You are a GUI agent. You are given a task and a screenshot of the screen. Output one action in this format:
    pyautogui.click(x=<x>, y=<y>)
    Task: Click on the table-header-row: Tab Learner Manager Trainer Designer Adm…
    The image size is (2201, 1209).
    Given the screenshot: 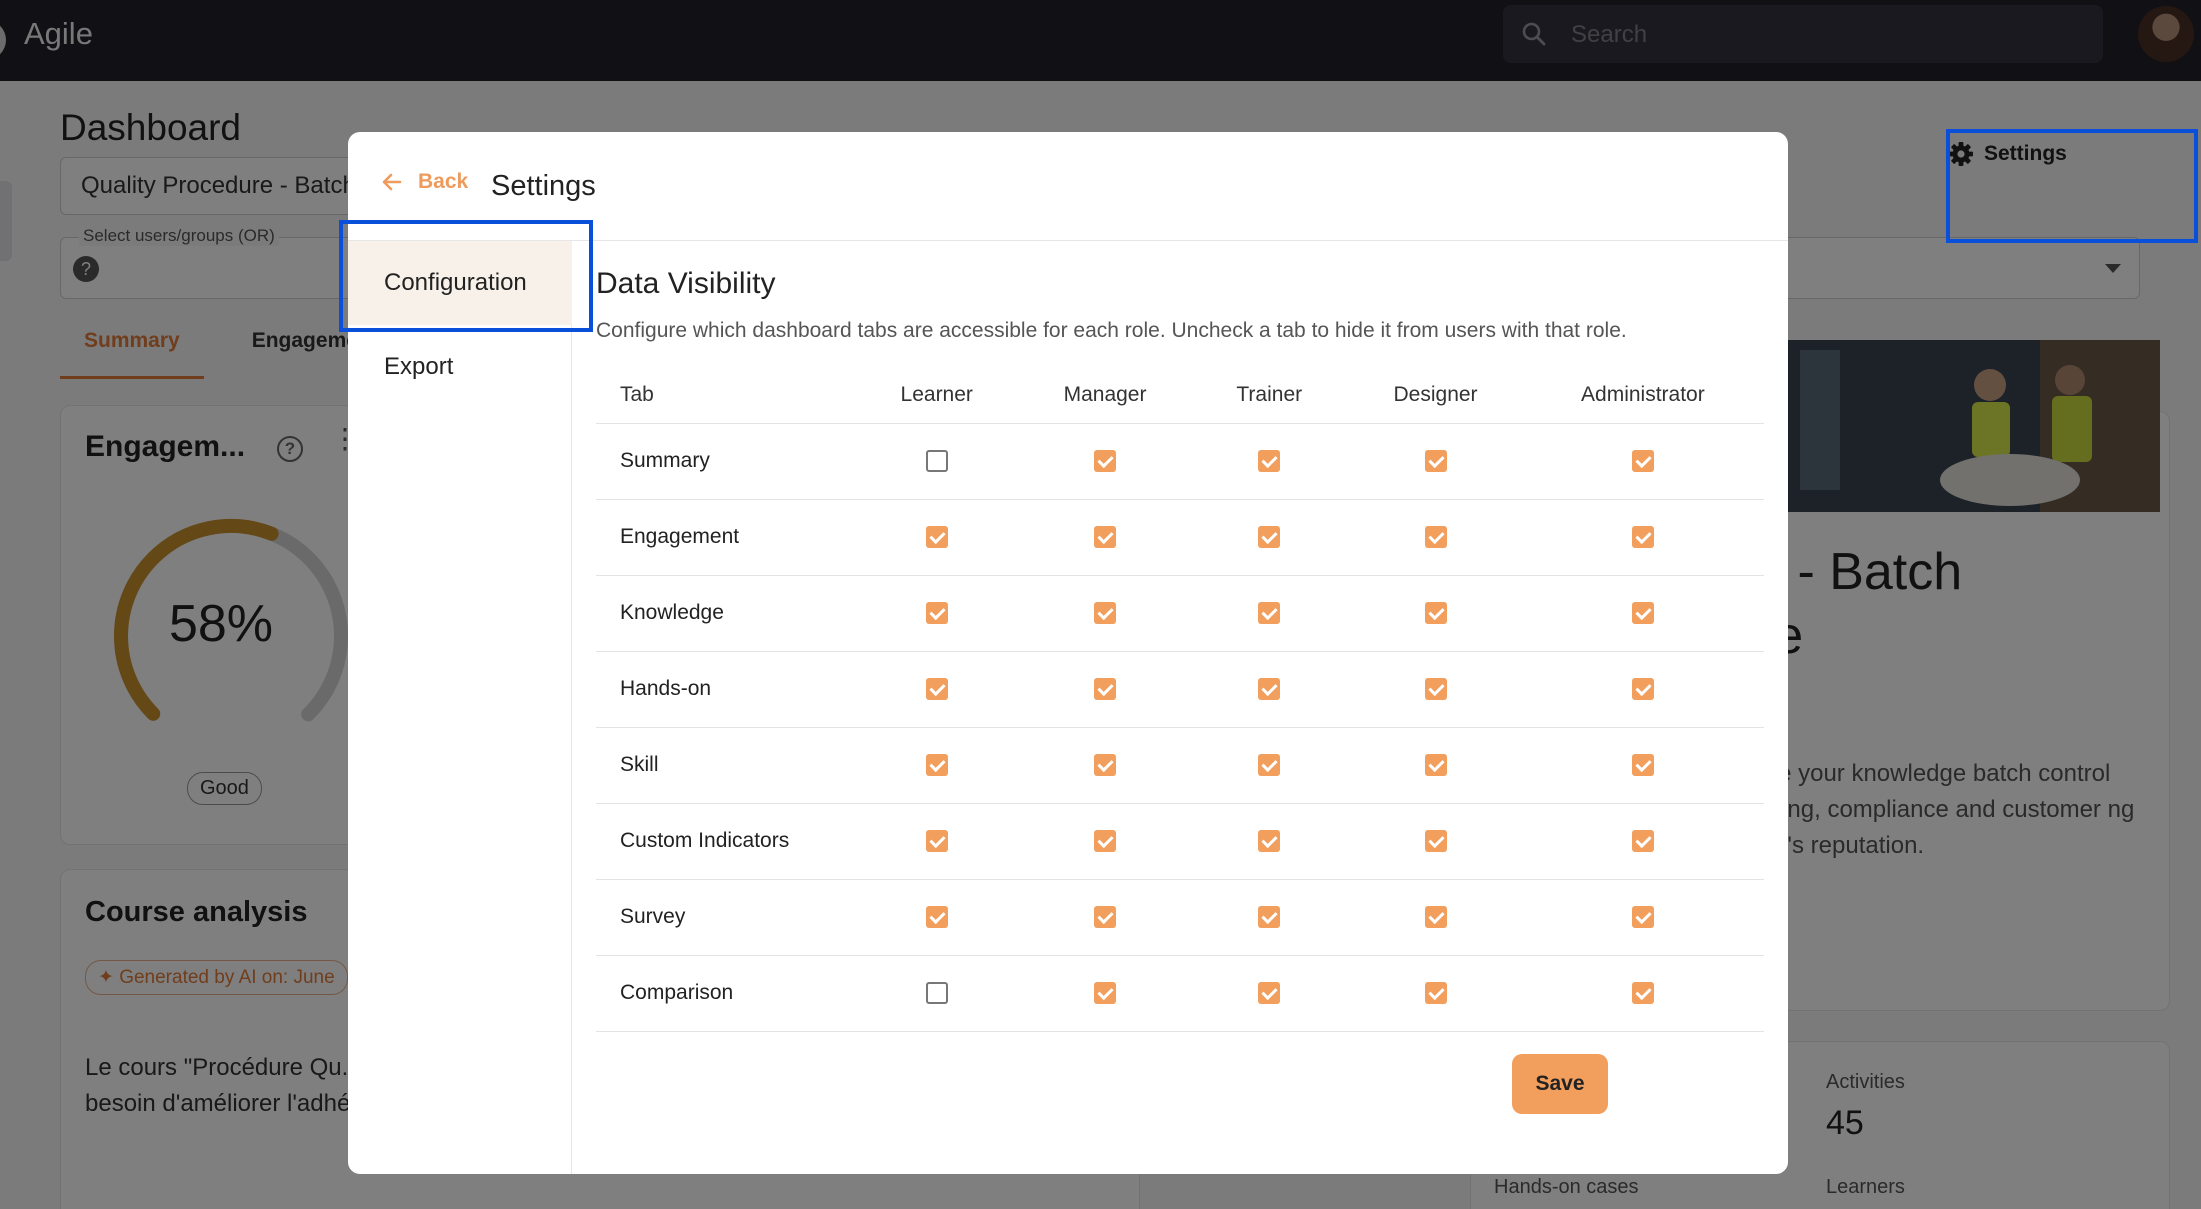 What is the action you would take?
    pyautogui.click(x=1180, y=395)
    